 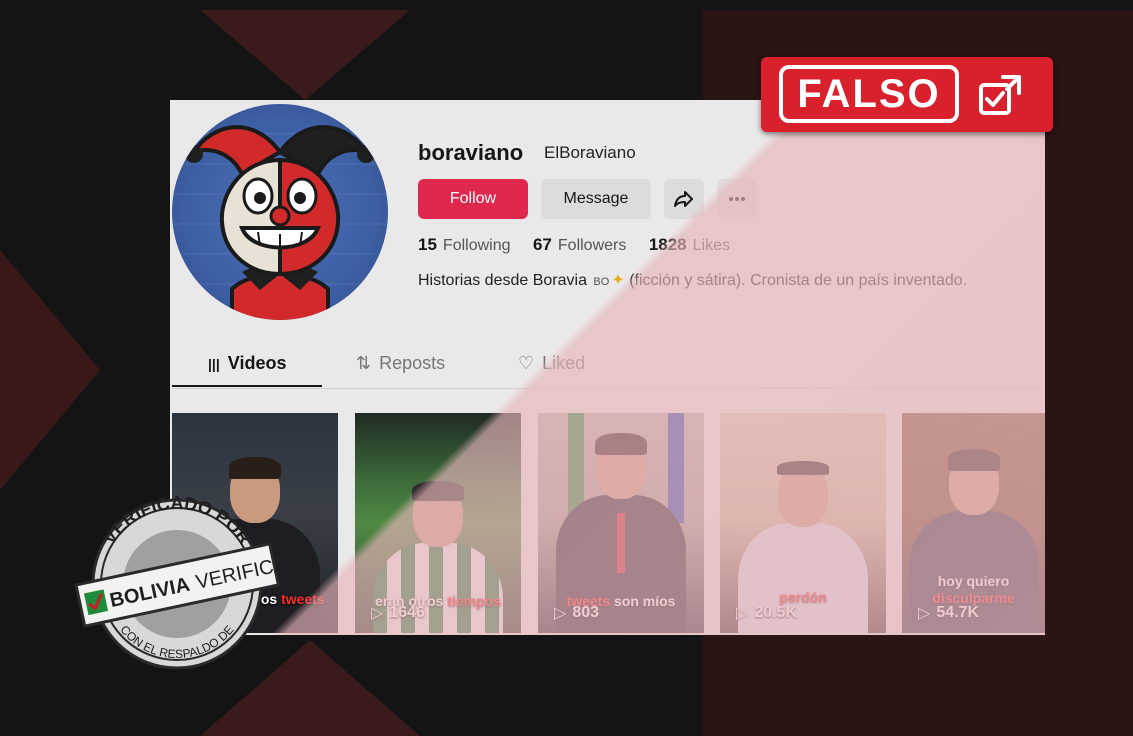 I want to click on profile-tabs: ||| Videos ⇅ Reposts ♡ Liked, so click(x=608, y=366).